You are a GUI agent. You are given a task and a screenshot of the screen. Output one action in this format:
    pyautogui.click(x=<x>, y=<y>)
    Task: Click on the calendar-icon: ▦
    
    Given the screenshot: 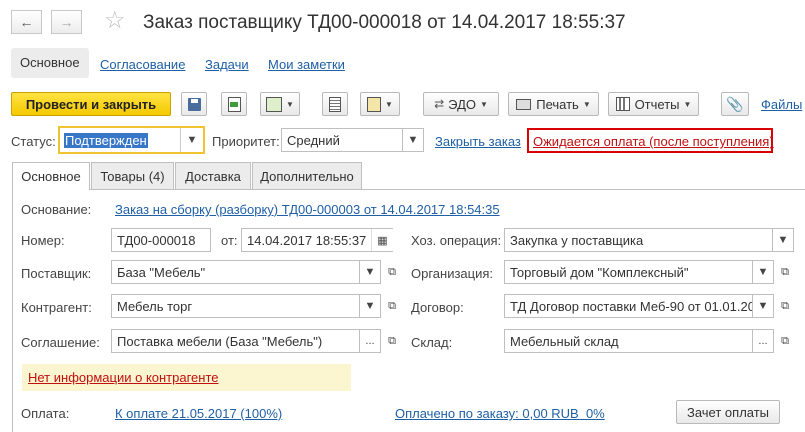 What is the action you would take?
    pyautogui.click(x=382, y=240)
    